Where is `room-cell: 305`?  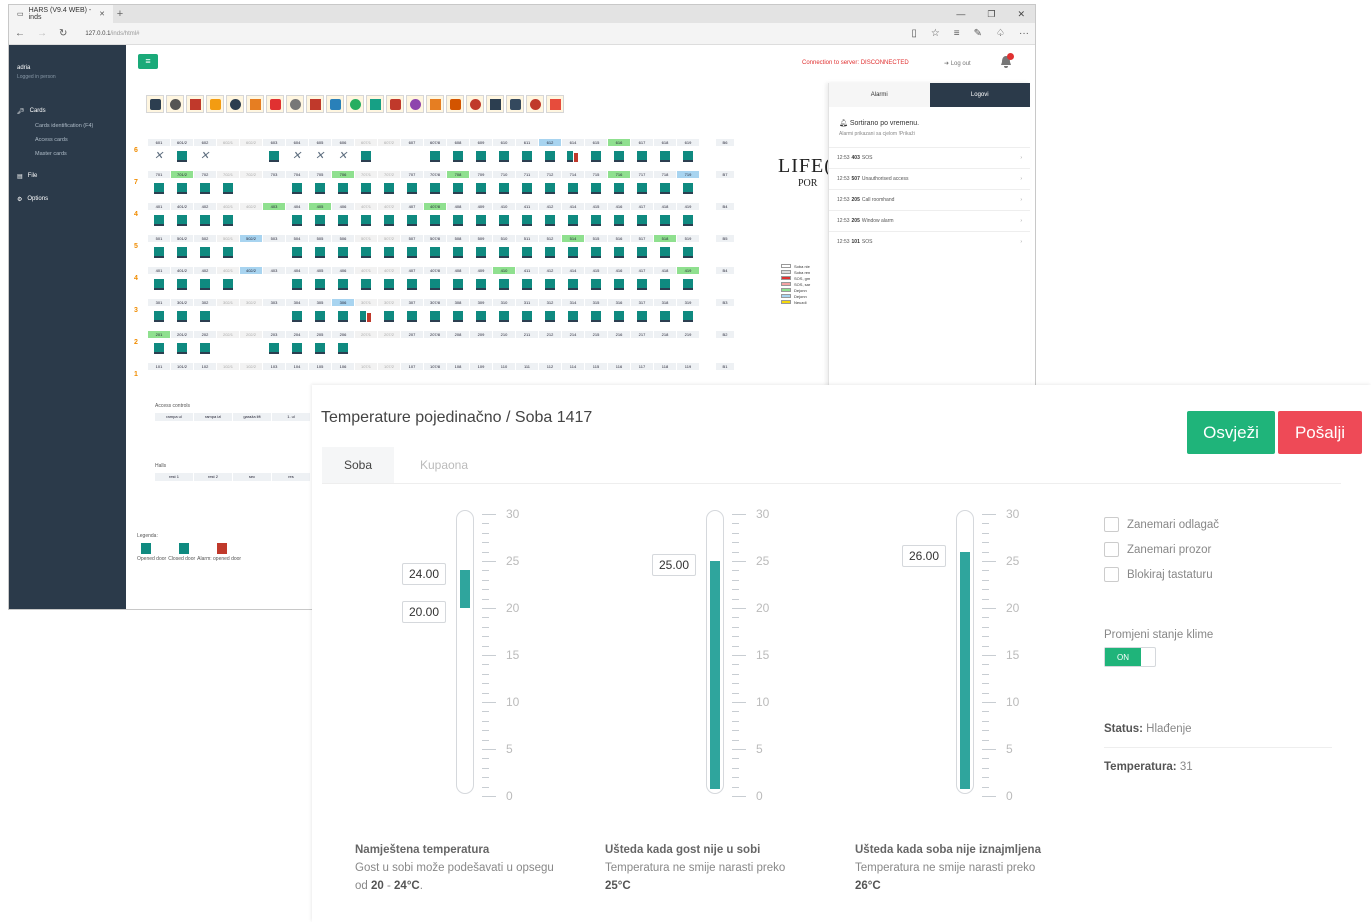 room-cell: 305 is located at coordinates (320, 302).